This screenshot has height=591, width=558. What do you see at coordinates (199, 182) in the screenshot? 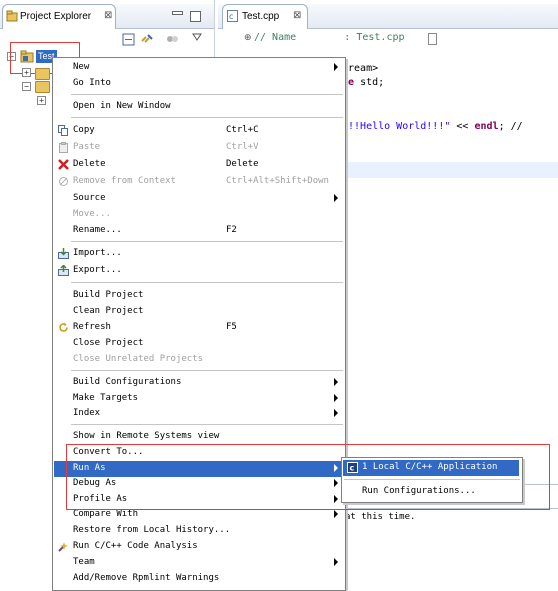
I see `menu-item-remove-from-context: Remove from Context Ctrl+Alt+Shift+Down` at bounding box center [199, 182].